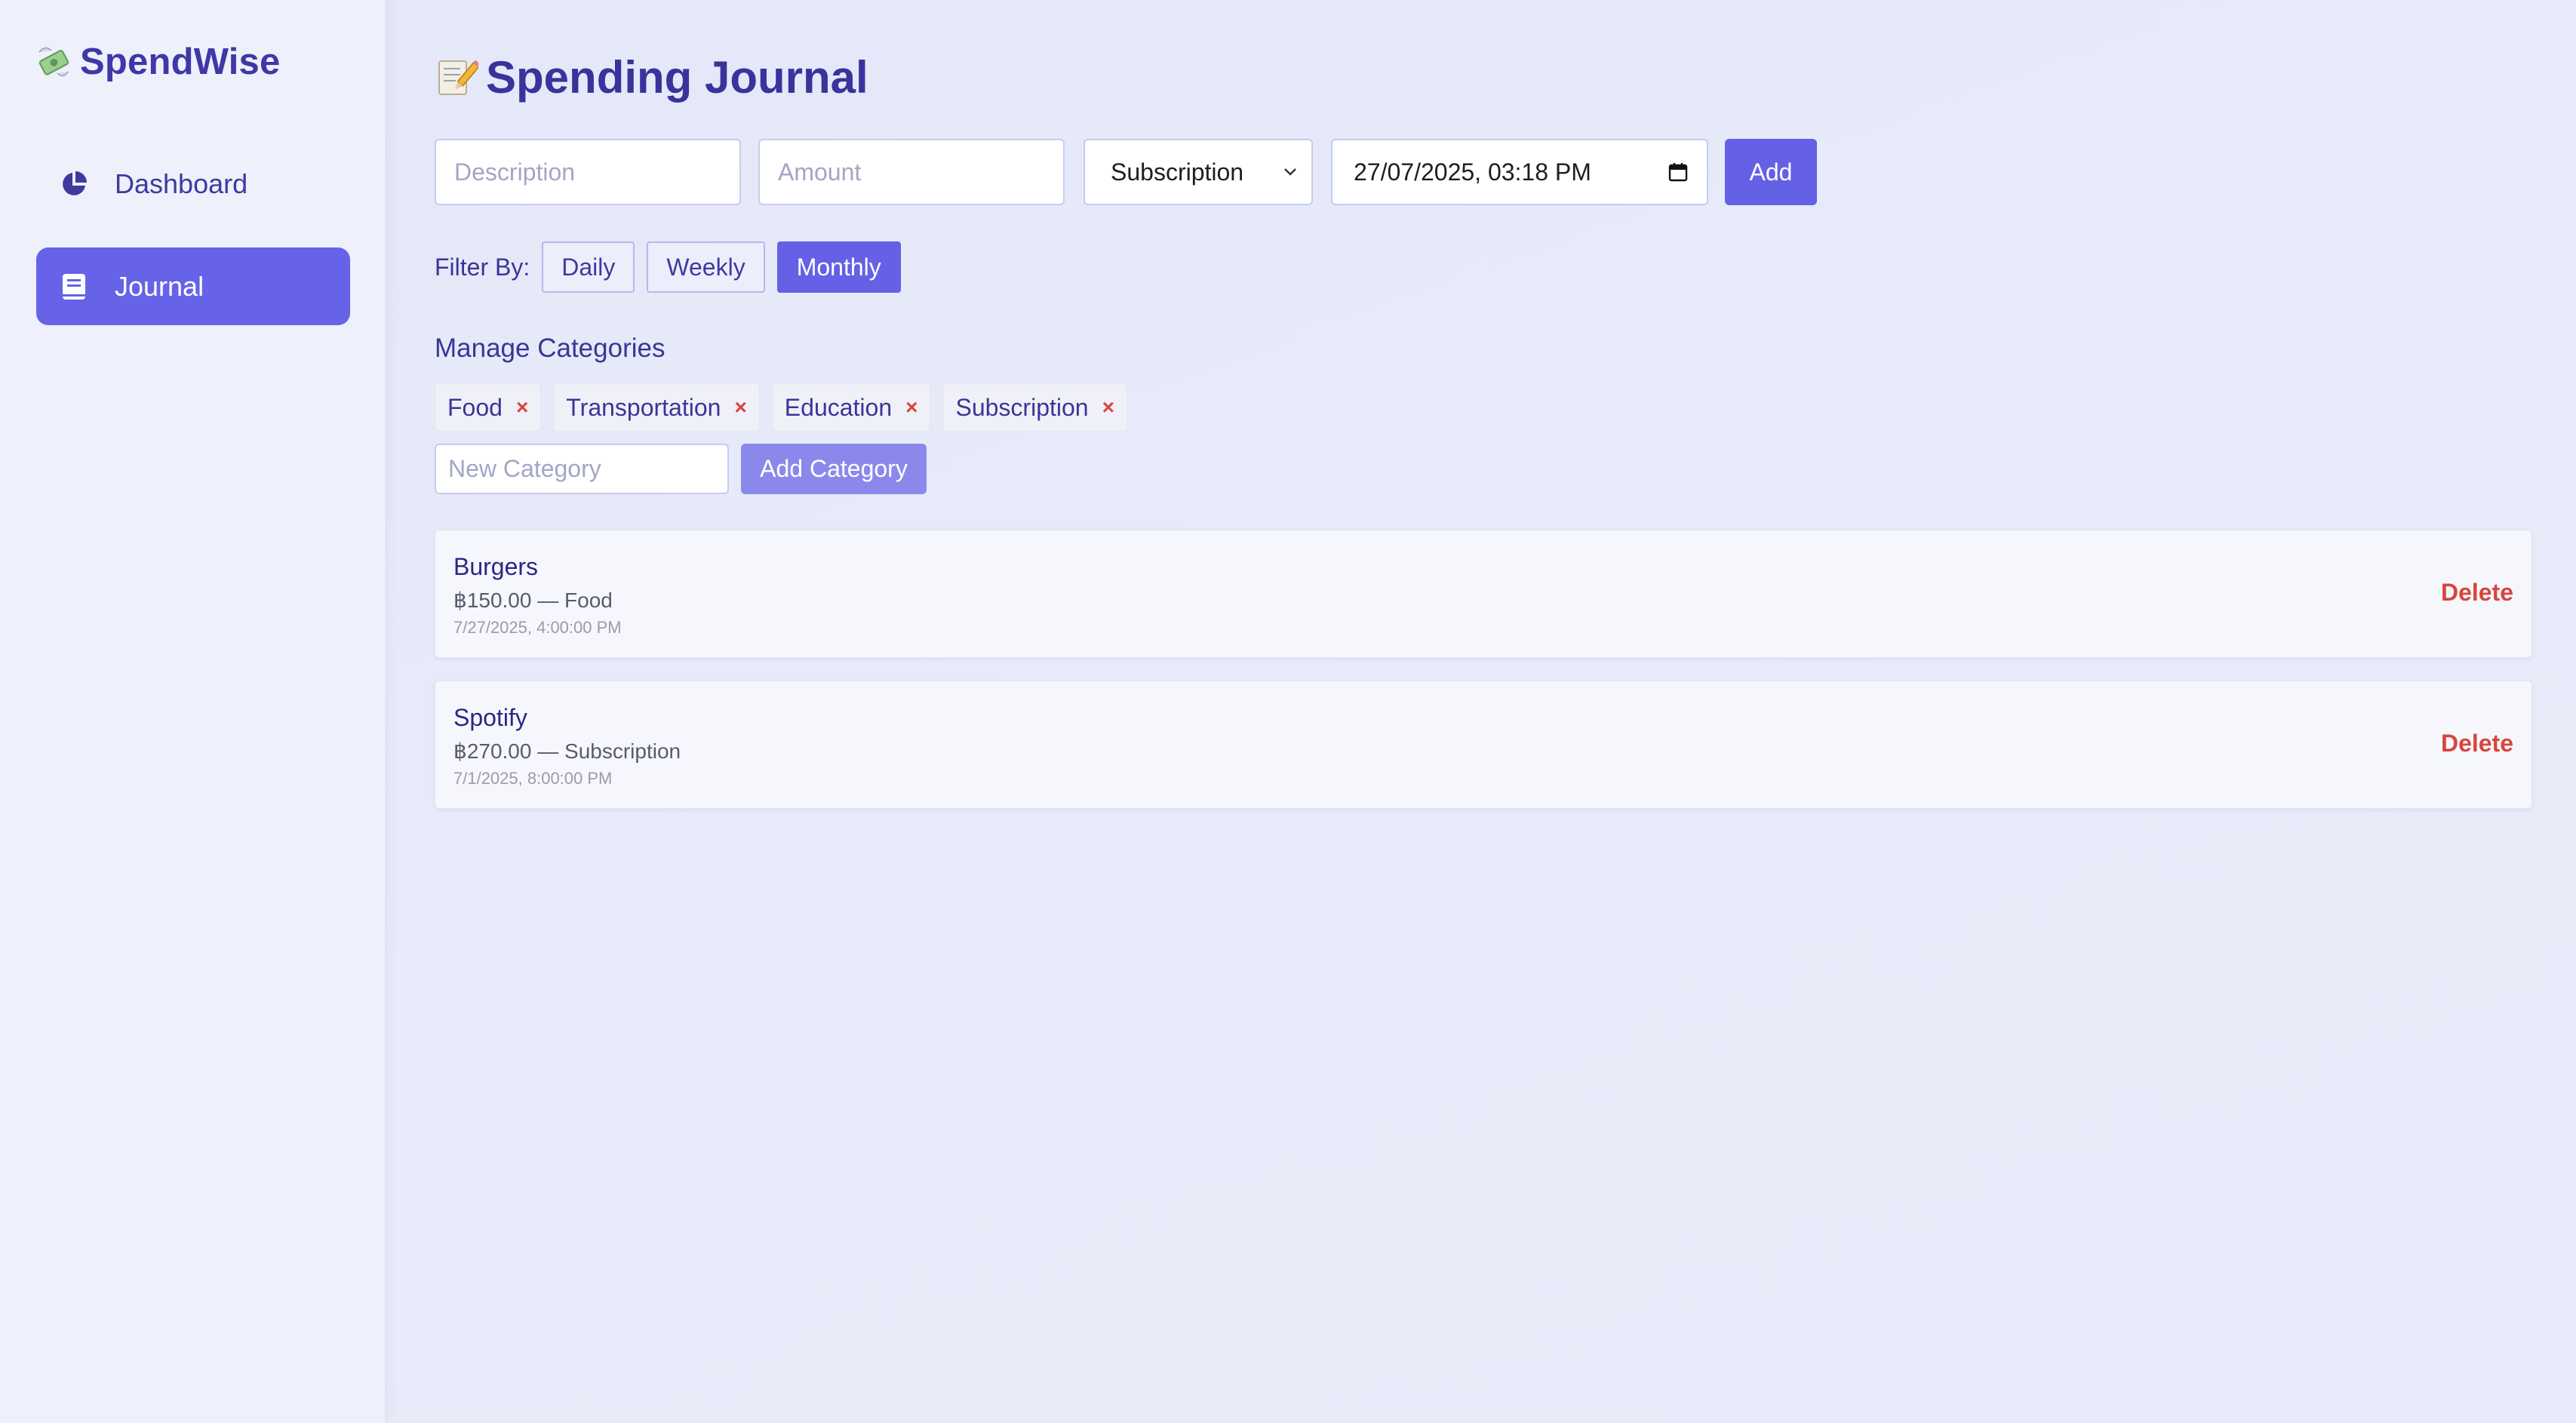 Image resolution: width=2576 pixels, height=1423 pixels. What do you see at coordinates (1771, 172) in the screenshot?
I see `add-button: Add` at bounding box center [1771, 172].